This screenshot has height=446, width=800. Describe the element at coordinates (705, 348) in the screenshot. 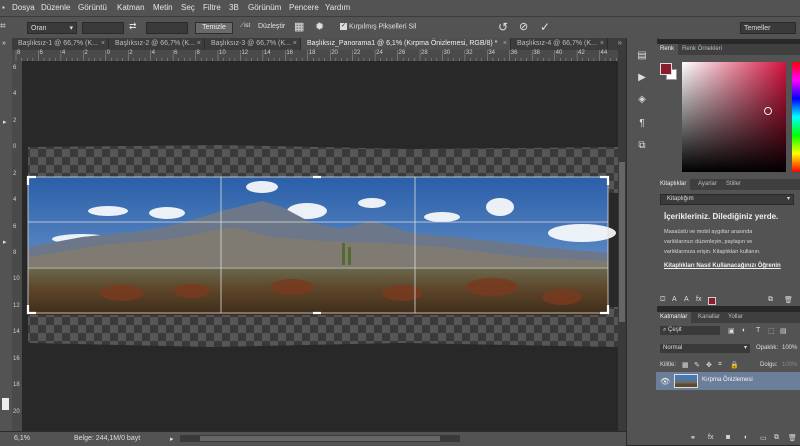

I see `blend-mode-select: Normal ▾` at that location.